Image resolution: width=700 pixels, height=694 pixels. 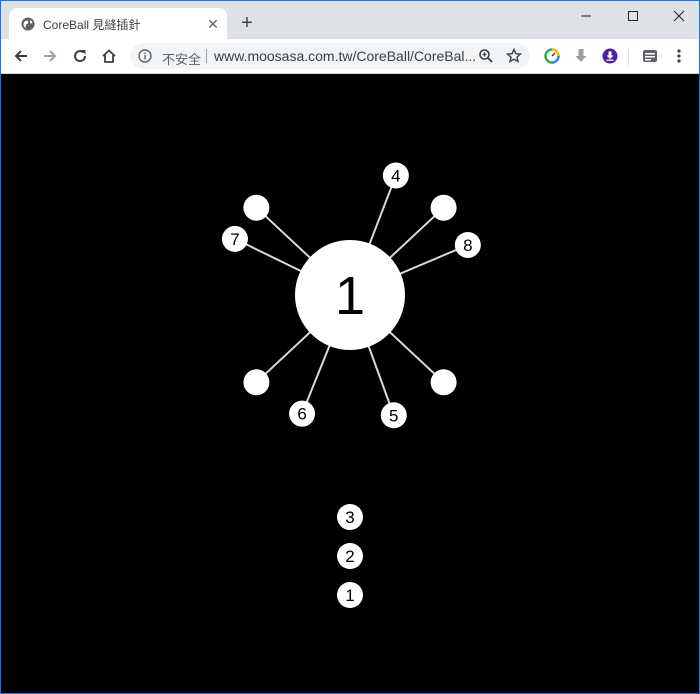 I want to click on menu-icon, so click(x=679, y=56).